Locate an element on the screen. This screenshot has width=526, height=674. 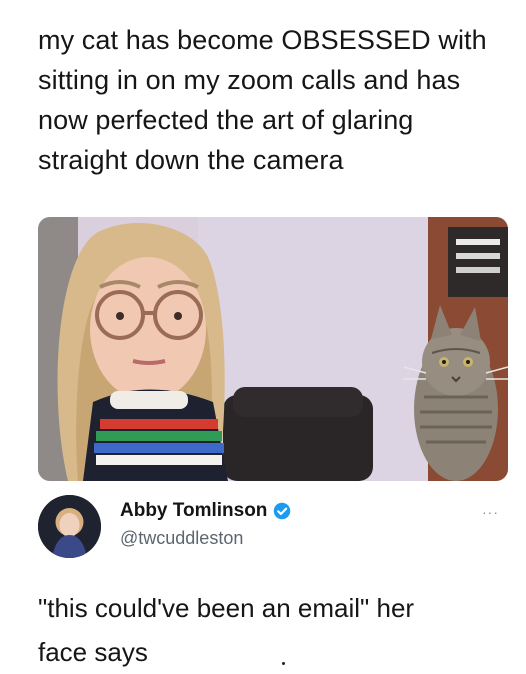
avatar is located at coordinates (69, 526).